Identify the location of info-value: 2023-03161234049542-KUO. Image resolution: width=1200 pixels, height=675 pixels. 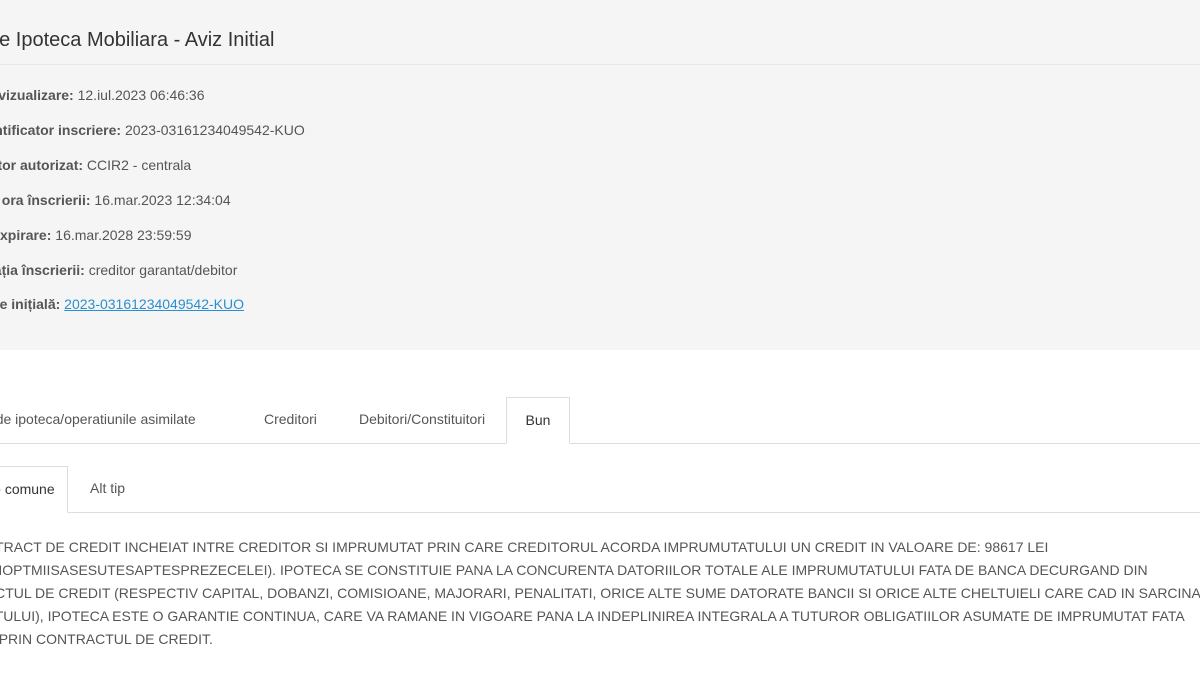
(214, 130).